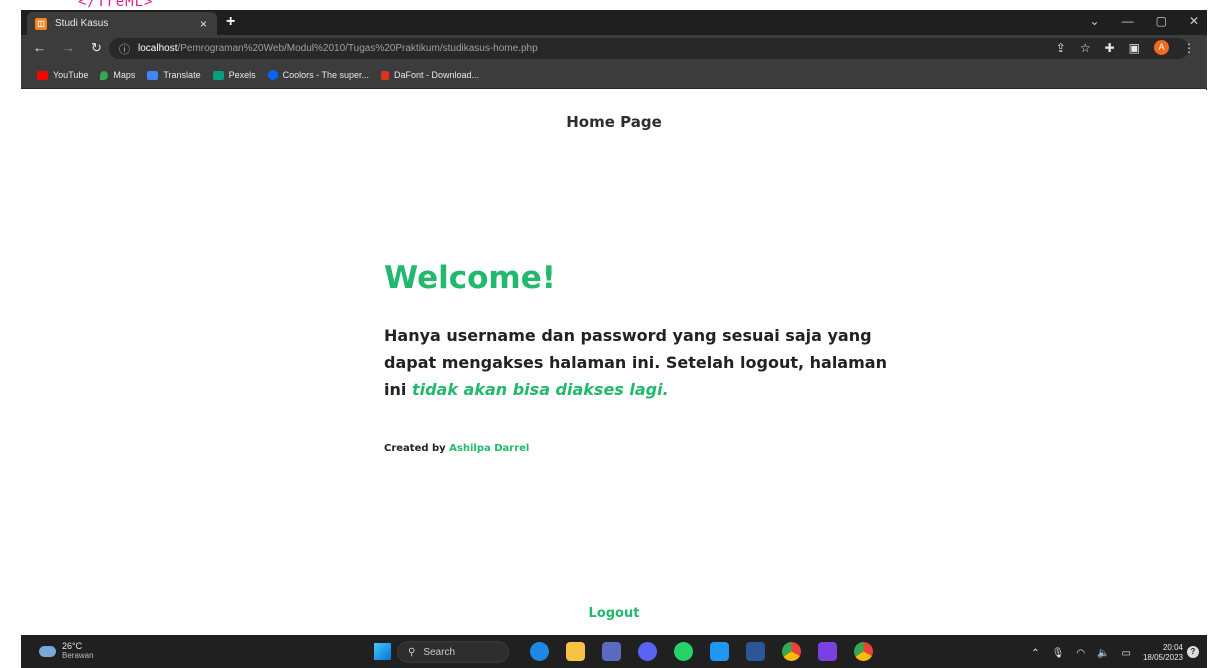 The image size is (1208, 668). What do you see at coordinates (158, 48) in the screenshot?
I see `url-host: localhost` at bounding box center [158, 48].